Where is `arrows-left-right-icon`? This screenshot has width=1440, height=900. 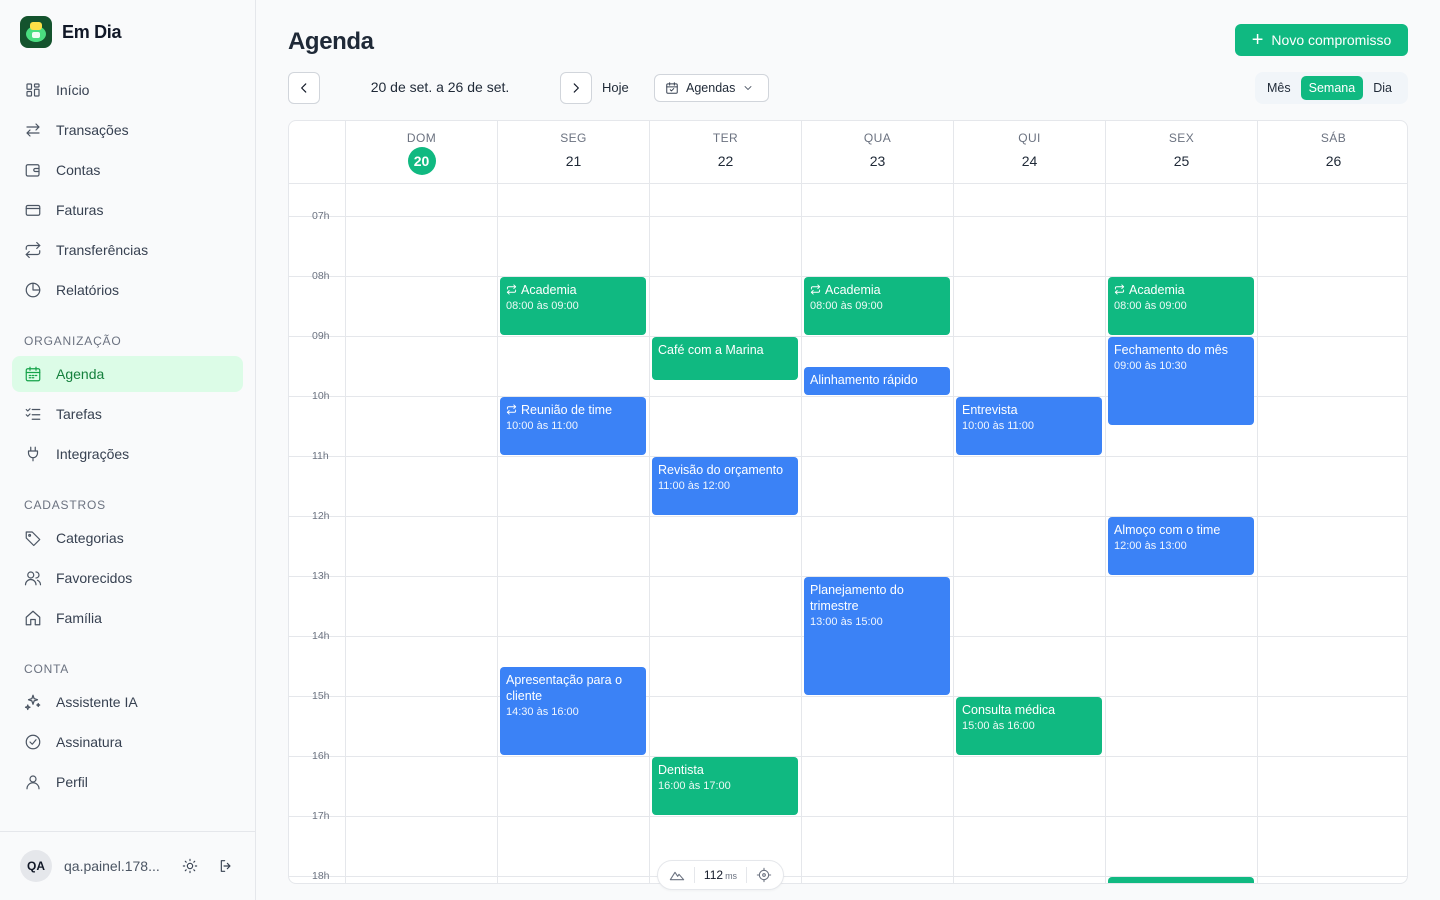
arrows-left-right-icon is located at coordinates (33, 130).